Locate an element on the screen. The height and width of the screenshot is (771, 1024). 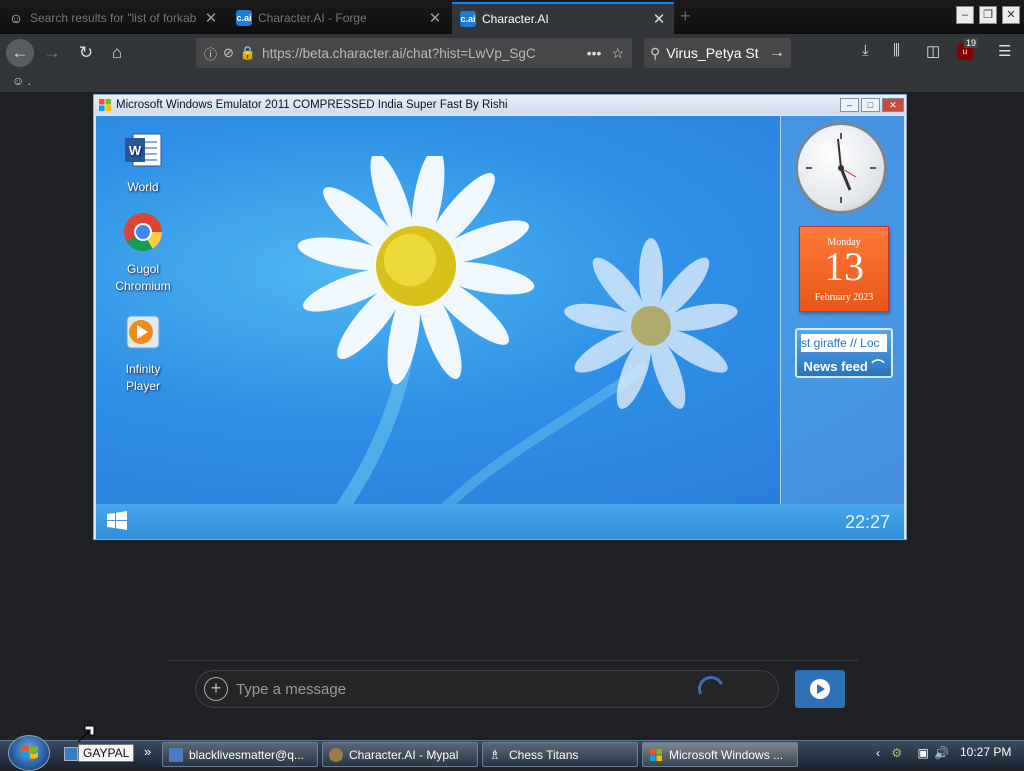
send-icon is located at coordinates (820, 689).